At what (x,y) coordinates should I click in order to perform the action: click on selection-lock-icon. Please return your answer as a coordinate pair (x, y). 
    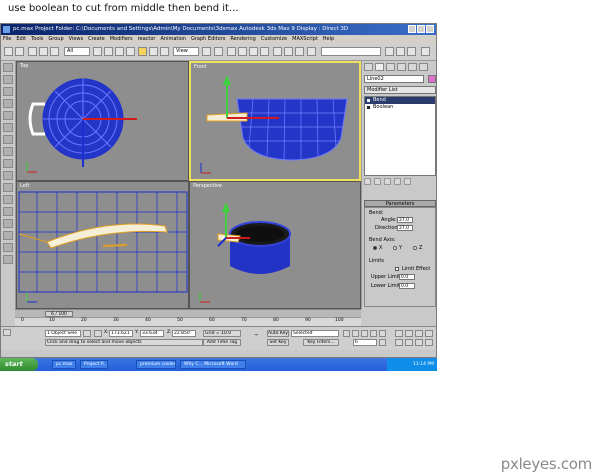
    Looking at the image, I should click on (87, 333).